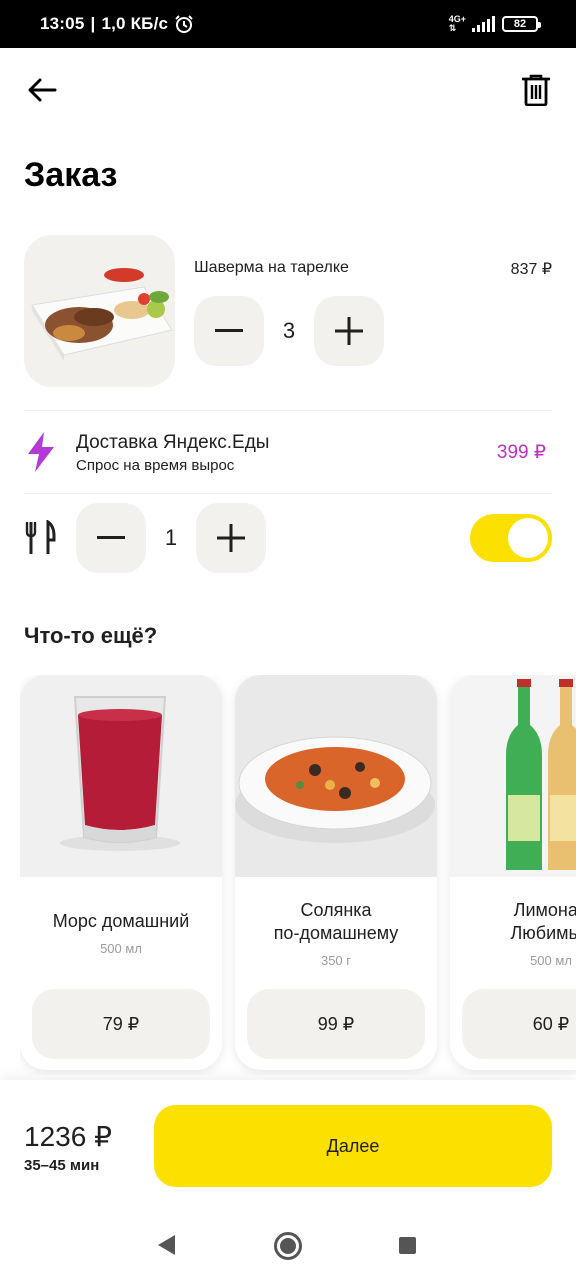  I want to click on cutlery-quantity-stepper: 1, so click(171, 538).